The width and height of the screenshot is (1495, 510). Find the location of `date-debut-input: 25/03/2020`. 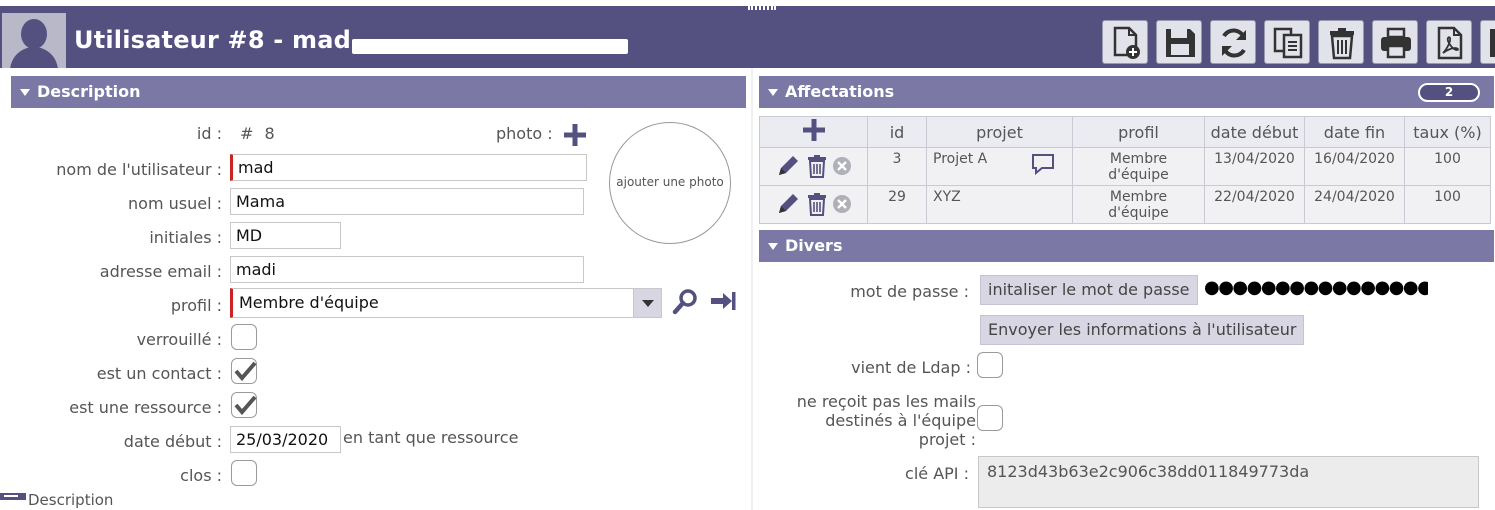

date-debut-input: 25/03/2020 is located at coordinates (285, 439).